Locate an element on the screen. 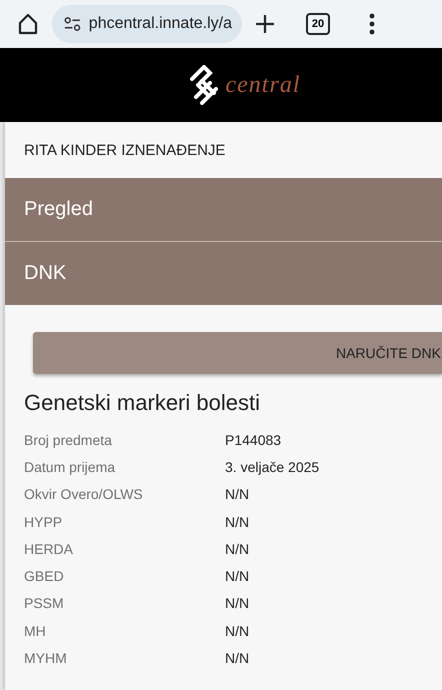 The width and height of the screenshot is (442, 690). order-dna-button: NARUČITE DNK is located at coordinates (237, 353).